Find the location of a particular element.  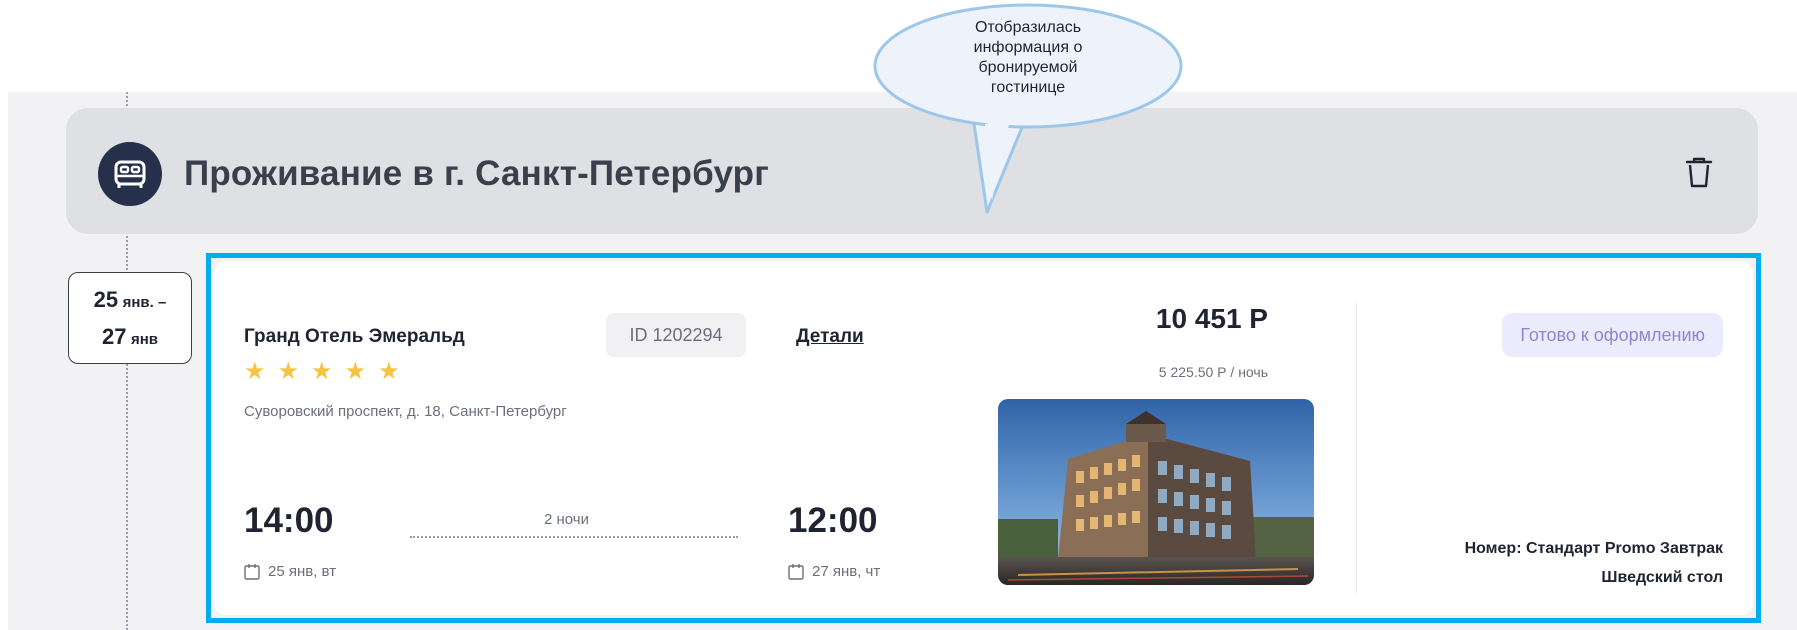

card-divider is located at coordinates (1356, 448).